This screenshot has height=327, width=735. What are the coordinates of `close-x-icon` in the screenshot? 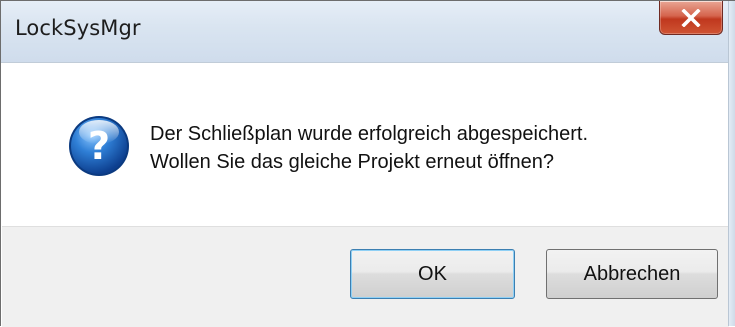 It's located at (691, 17).